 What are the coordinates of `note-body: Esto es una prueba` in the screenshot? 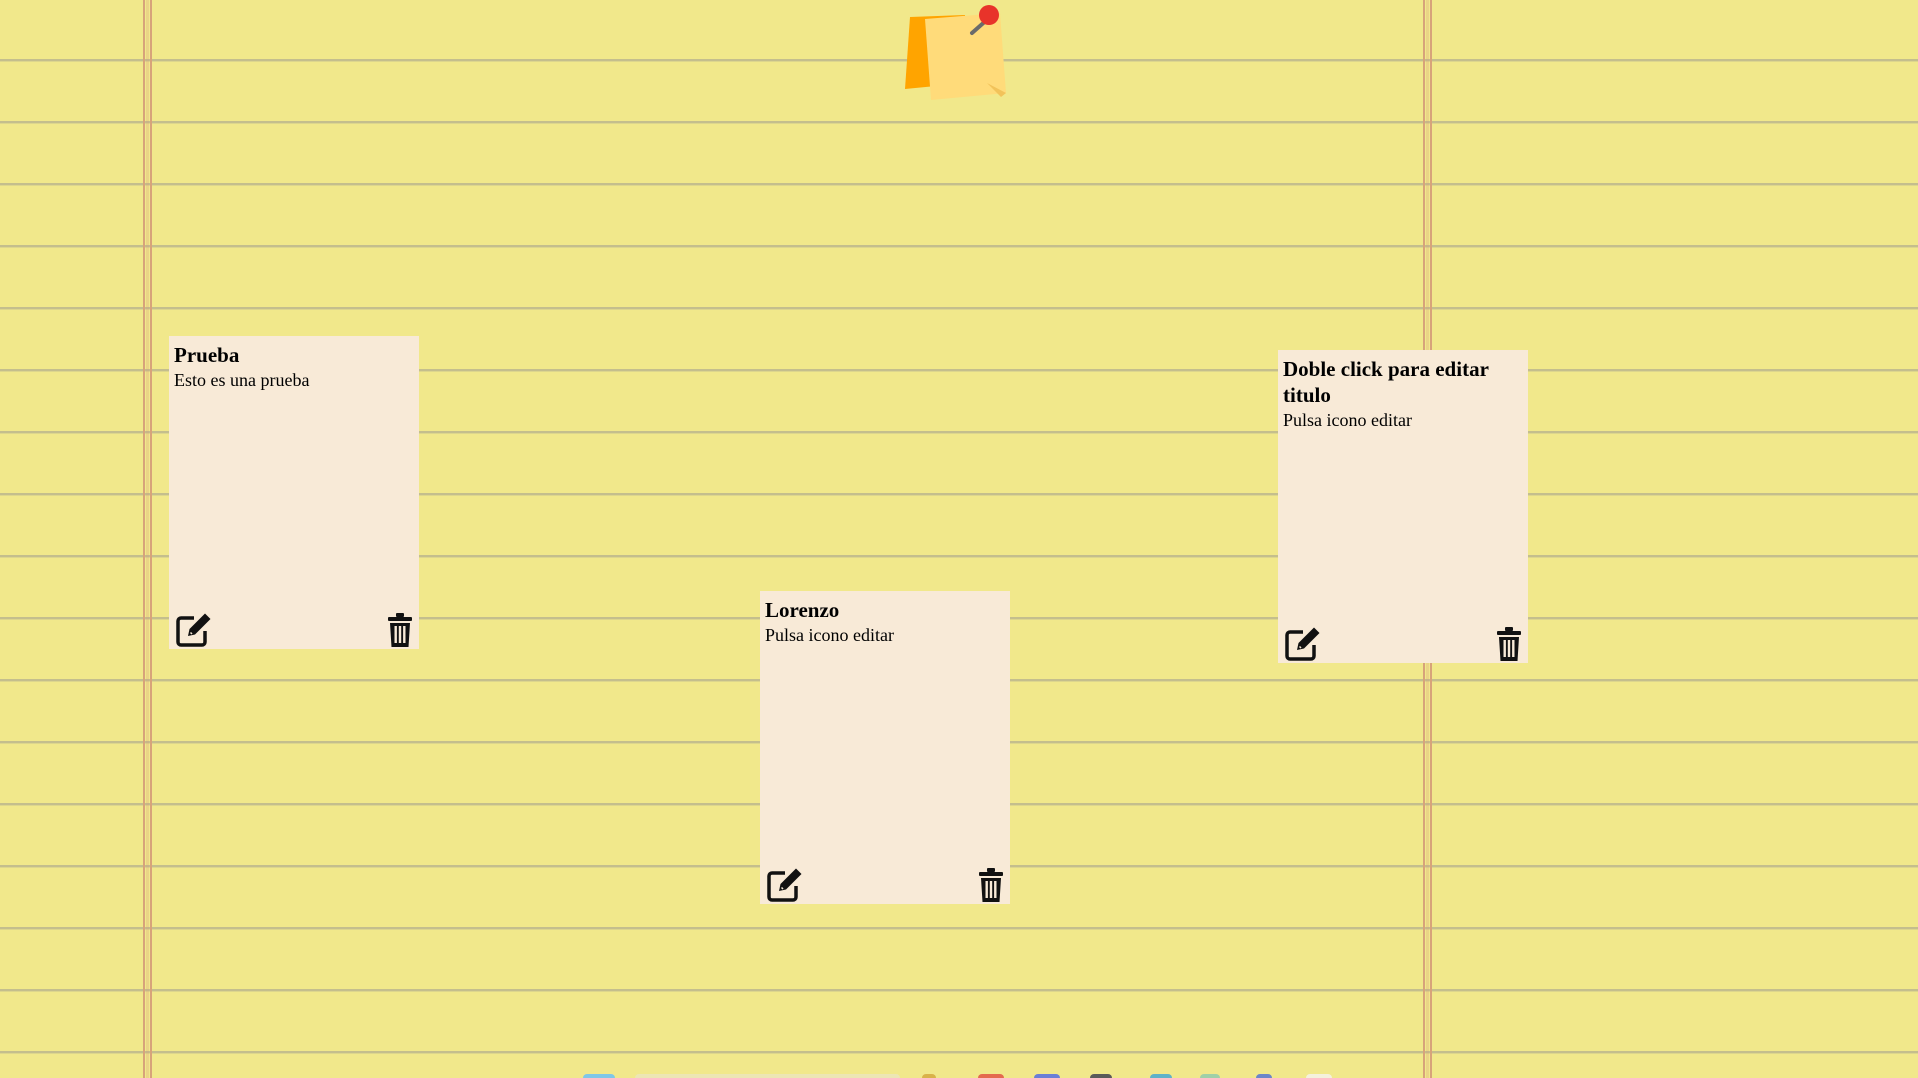 It's located at (242, 380).